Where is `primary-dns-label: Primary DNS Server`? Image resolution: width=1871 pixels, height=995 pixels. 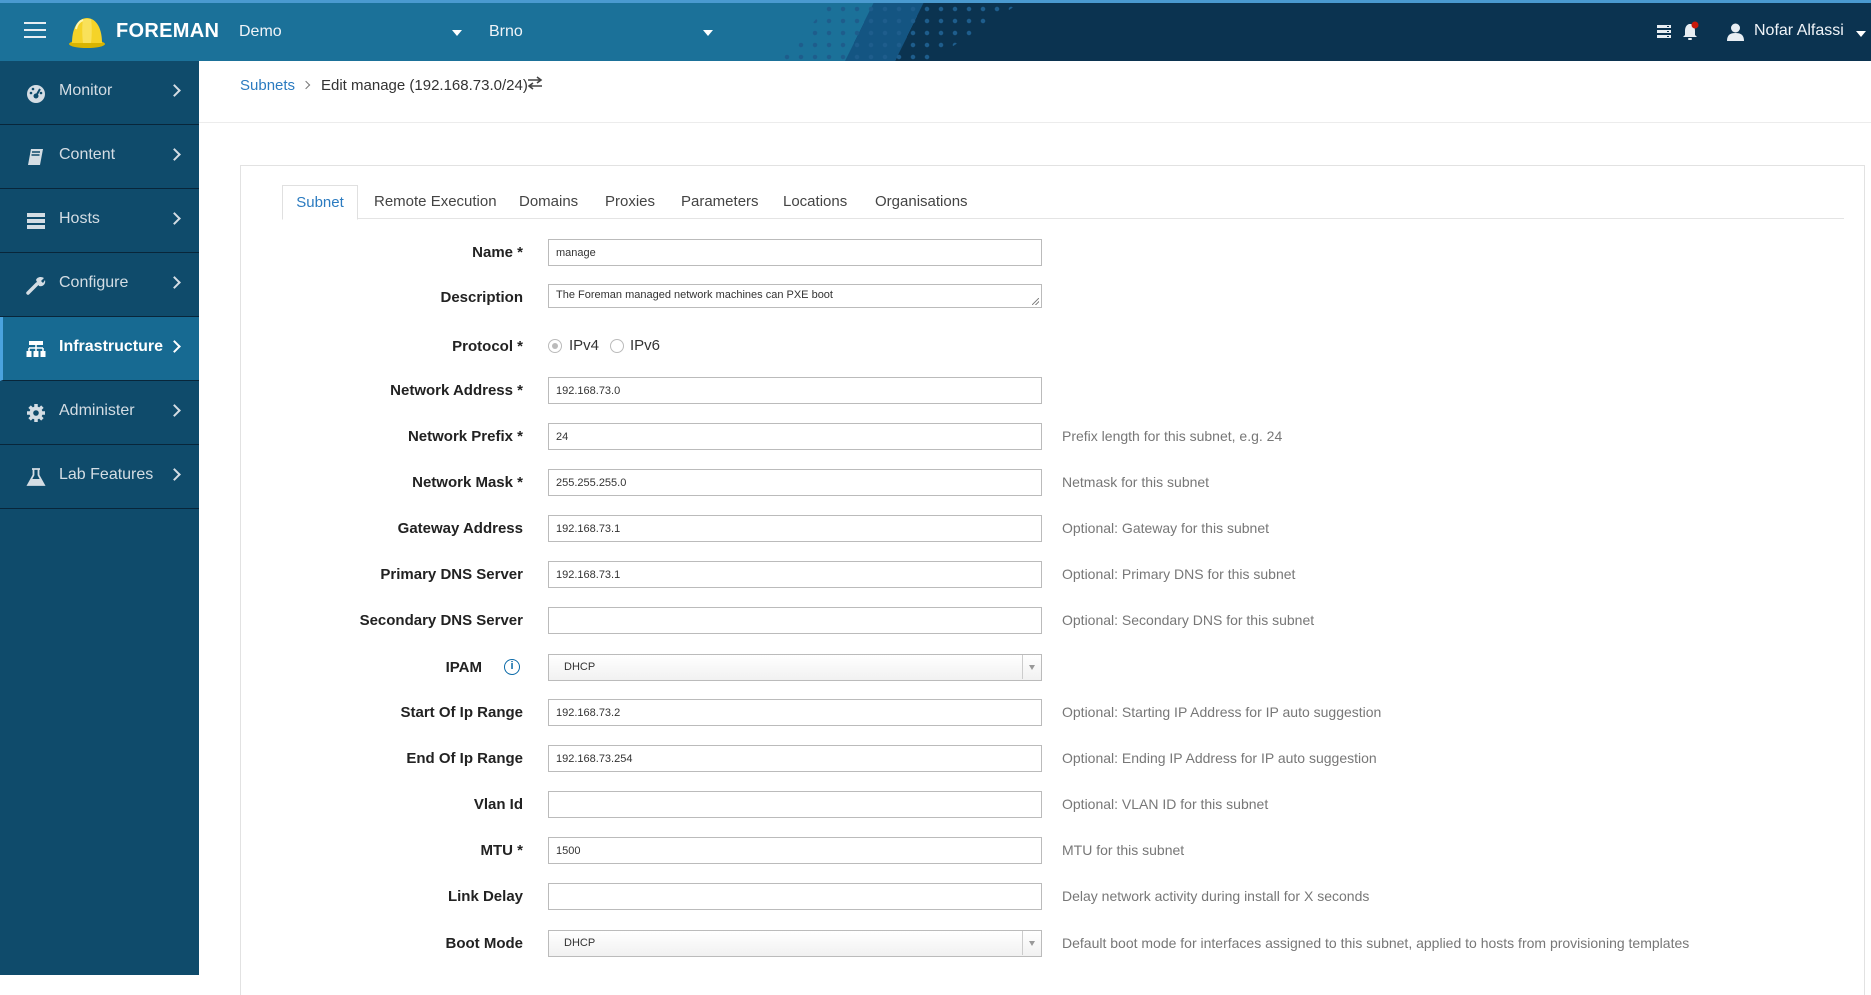
primary-dns-label: Primary DNS Server is located at coordinates (451, 574).